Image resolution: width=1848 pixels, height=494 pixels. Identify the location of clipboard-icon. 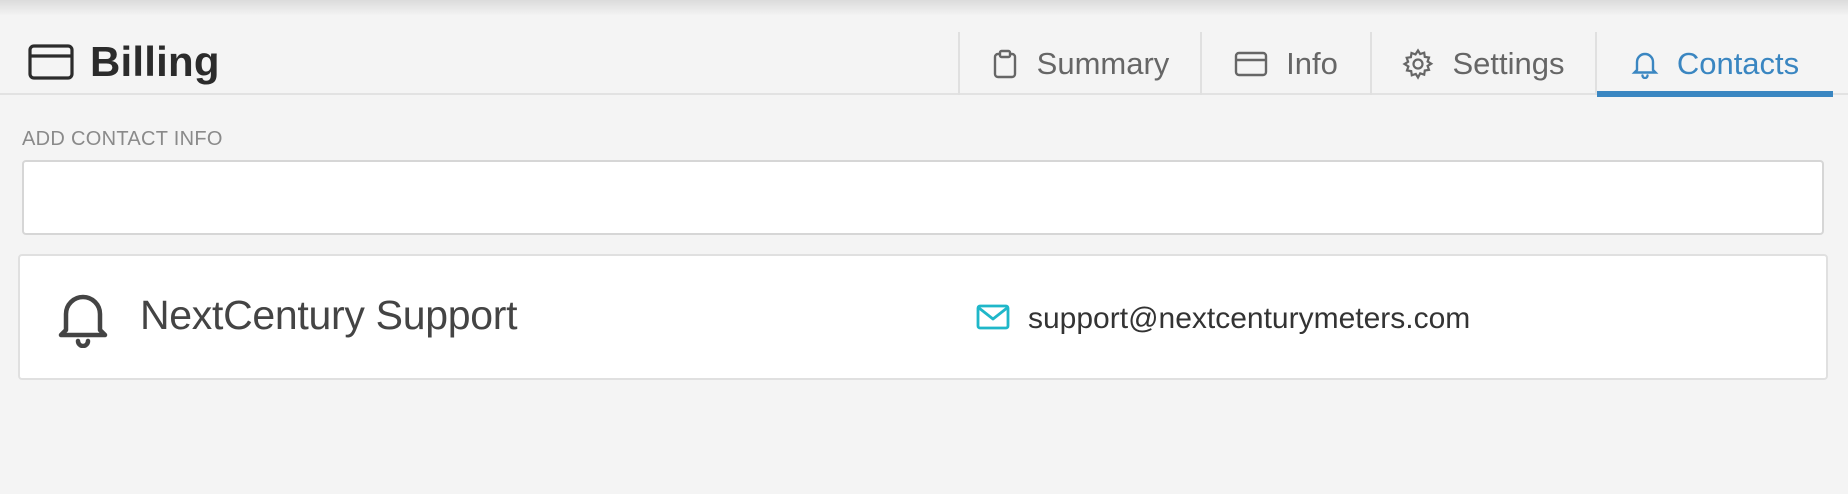
(1004, 63).